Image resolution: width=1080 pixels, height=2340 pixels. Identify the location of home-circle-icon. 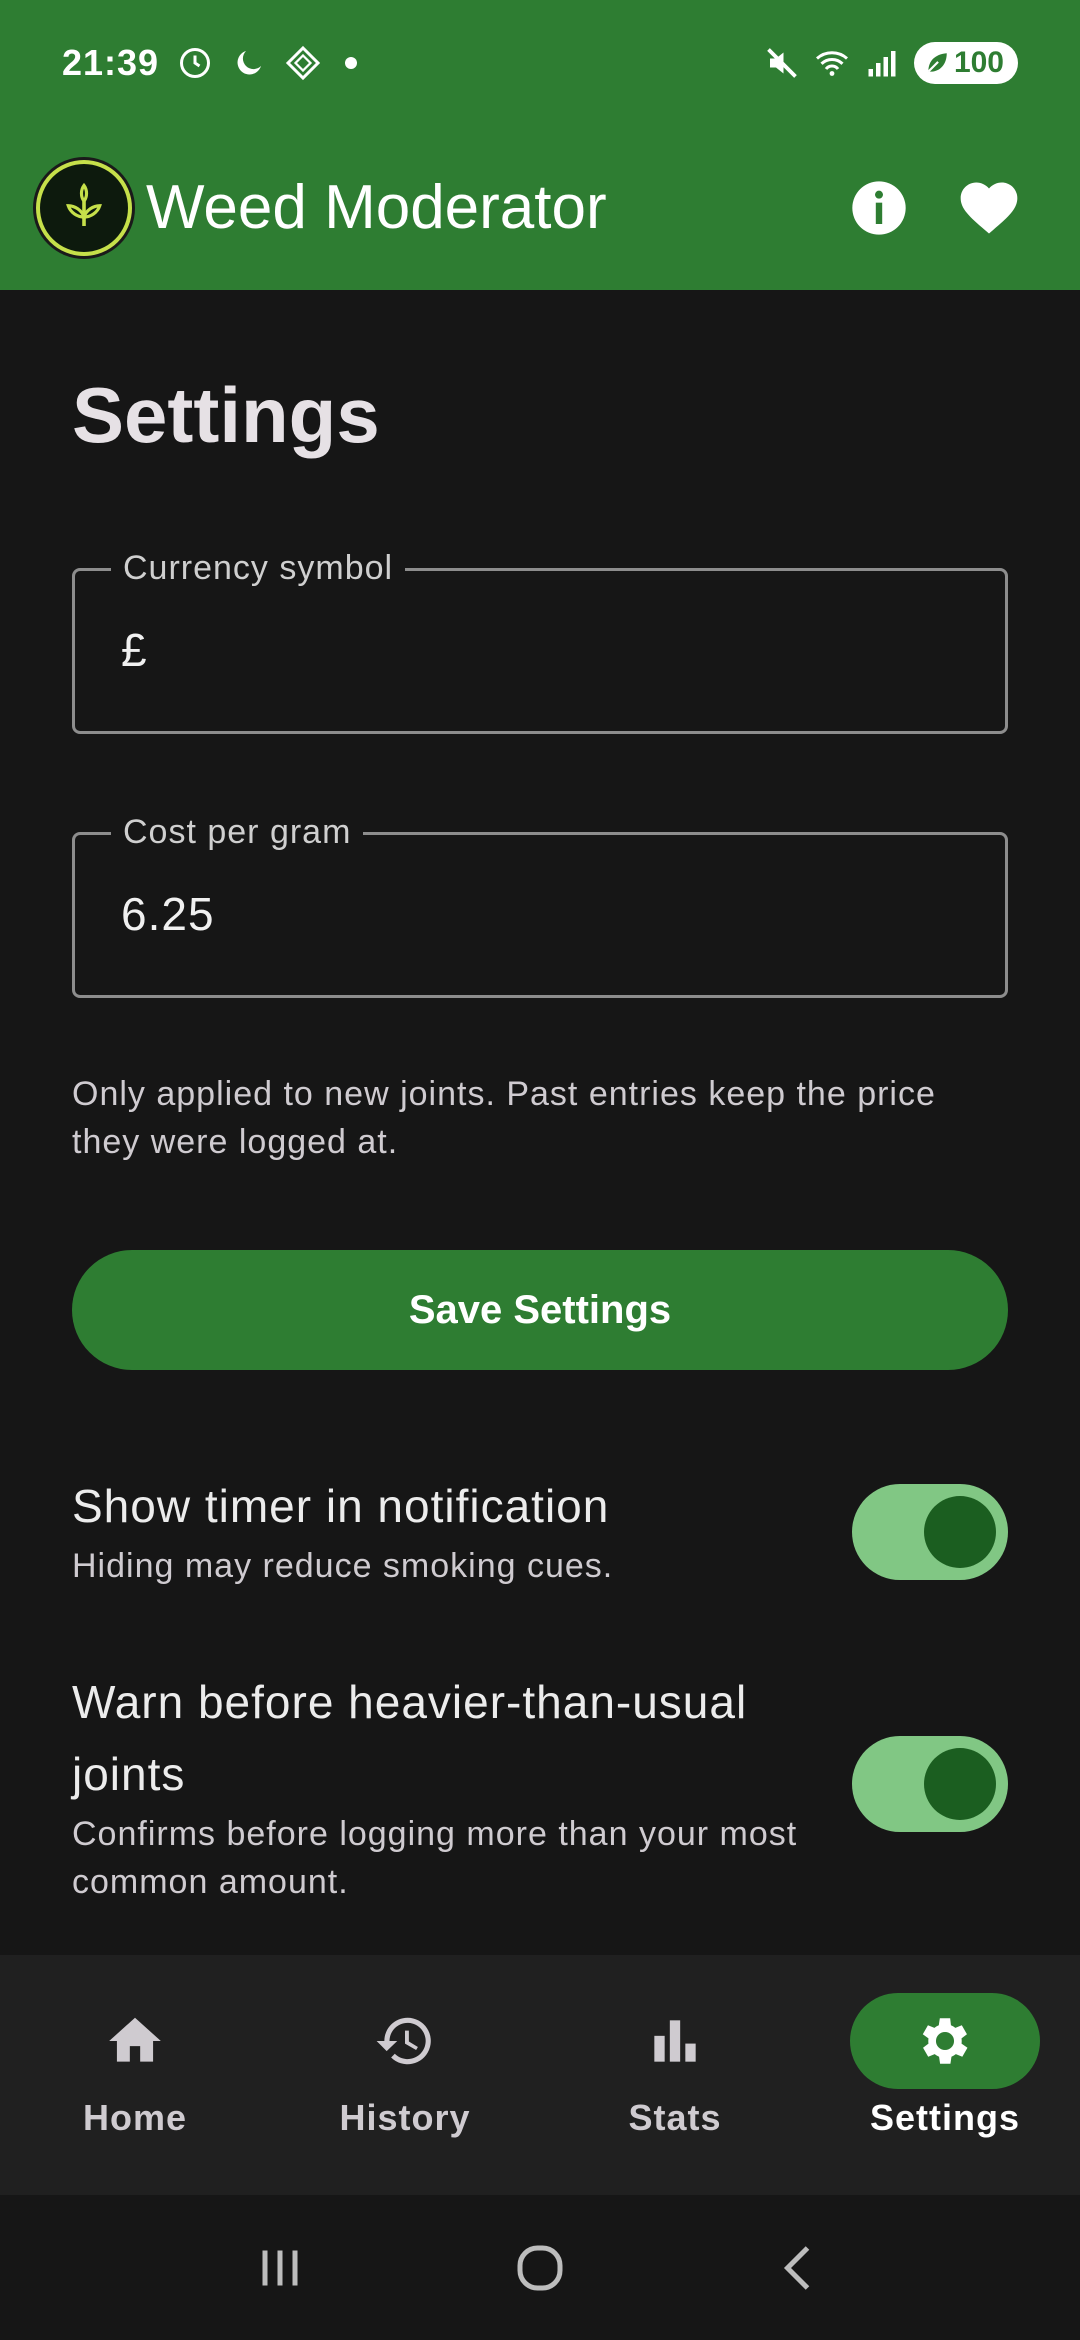
(540, 2267).